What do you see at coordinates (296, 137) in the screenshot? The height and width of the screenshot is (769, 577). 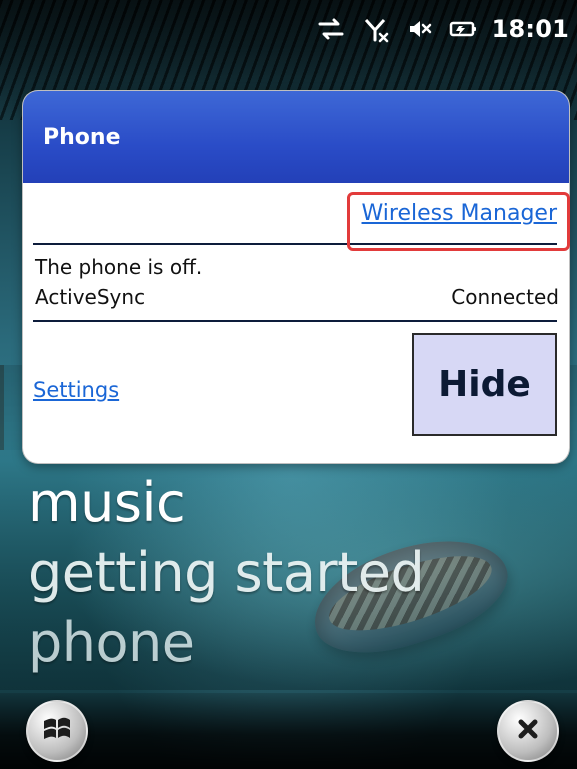 I see `dialog-header: Phone` at bounding box center [296, 137].